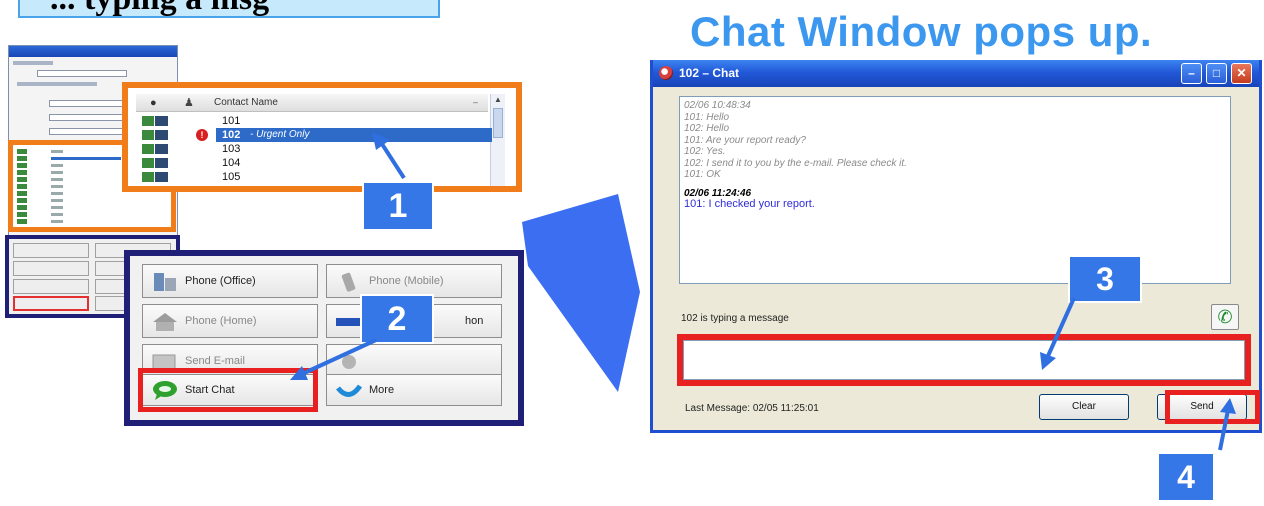 The height and width of the screenshot is (506, 1264). I want to click on big-flow-arrow, so click(581, 293).